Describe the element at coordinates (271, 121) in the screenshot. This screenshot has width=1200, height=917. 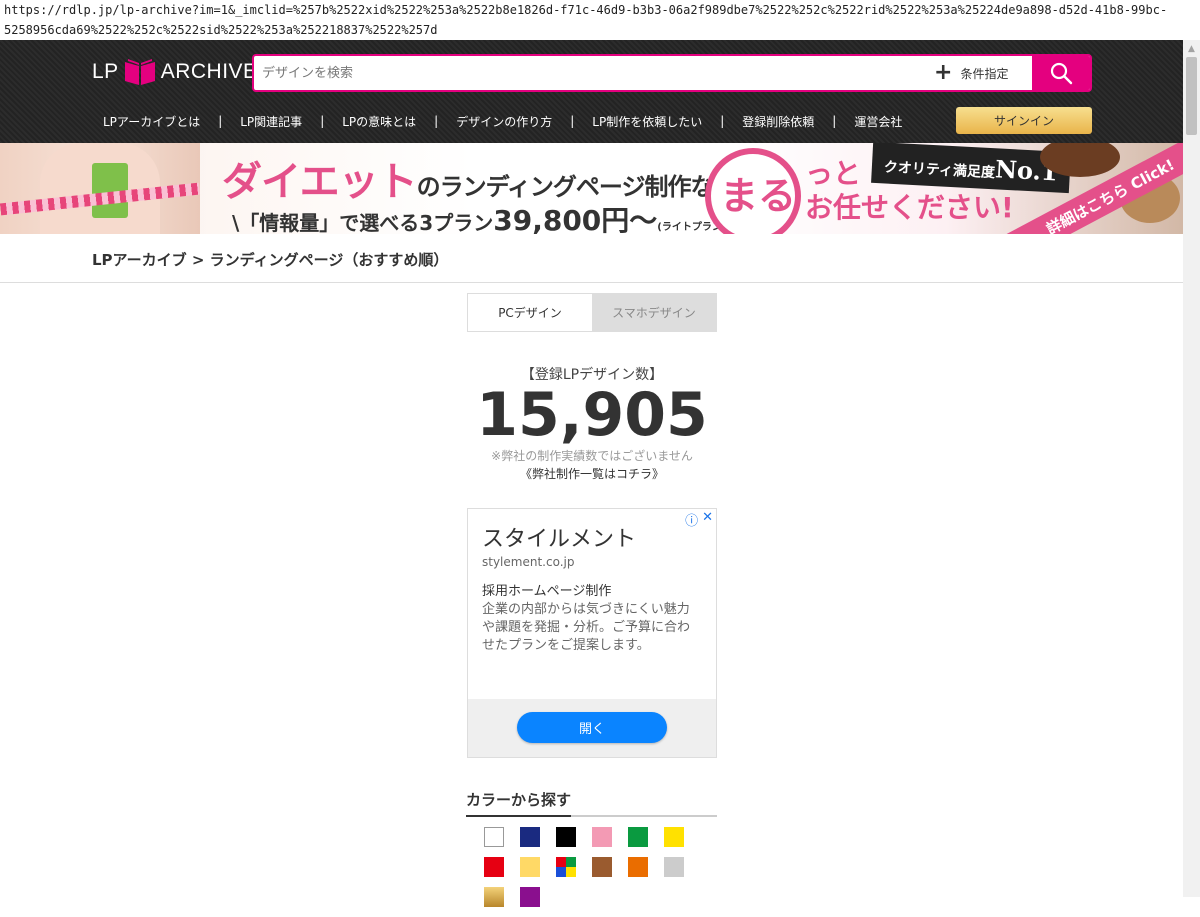
I see `nav-item-articles: LP関連記事` at that location.